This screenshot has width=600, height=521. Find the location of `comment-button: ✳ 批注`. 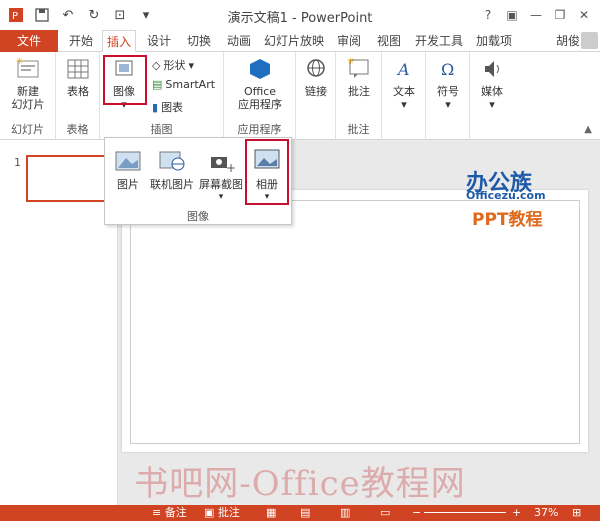

comment-button: ✳ 批注 is located at coordinates (359, 77).